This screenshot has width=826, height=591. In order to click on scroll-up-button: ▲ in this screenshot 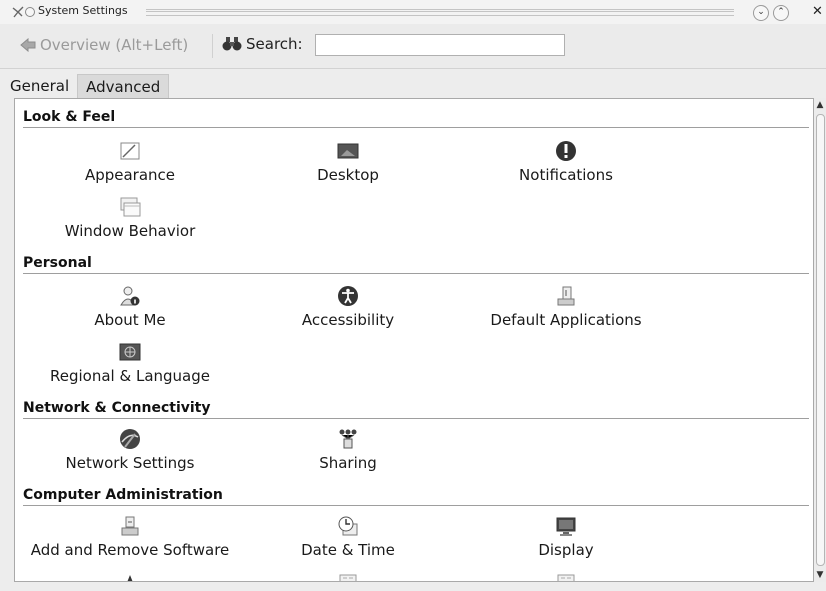, I will do `click(820, 105)`.